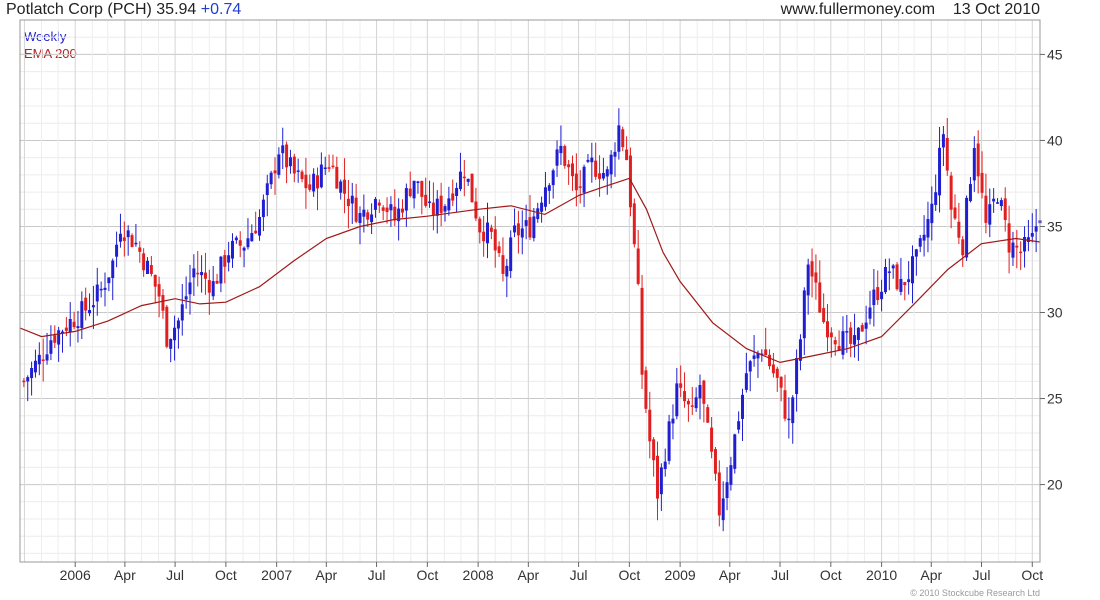  What do you see at coordinates (226, 575) in the screenshot?
I see `x-tick-label: Oct` at bounding box center [226, 575].